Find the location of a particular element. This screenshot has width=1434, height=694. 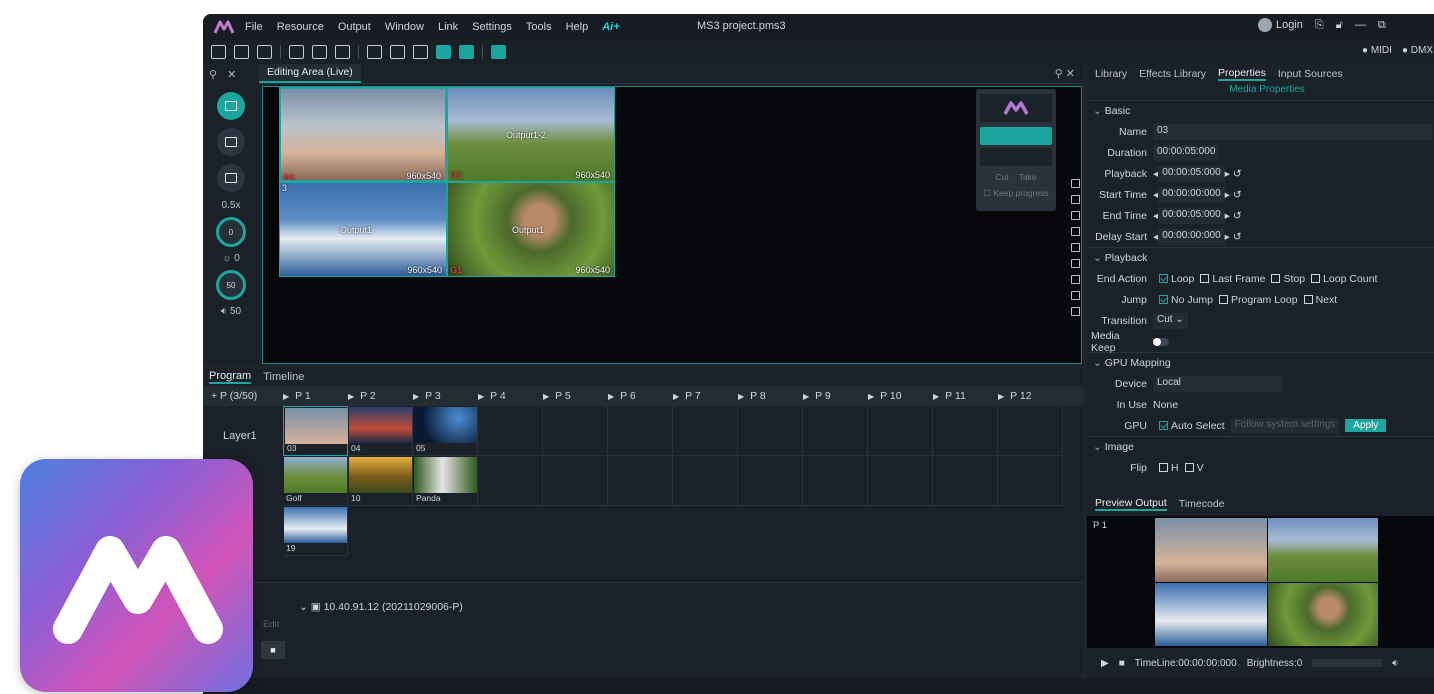

tab-input-sources: Input Sources is located at coordinates (1310, 74).